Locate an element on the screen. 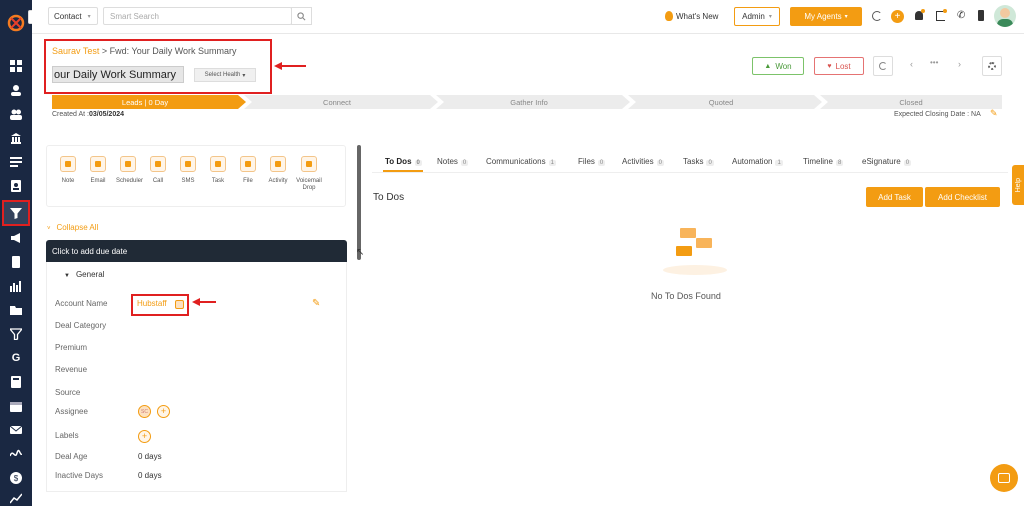  won-button: ▲ Won is located at coordinates (778, 66).